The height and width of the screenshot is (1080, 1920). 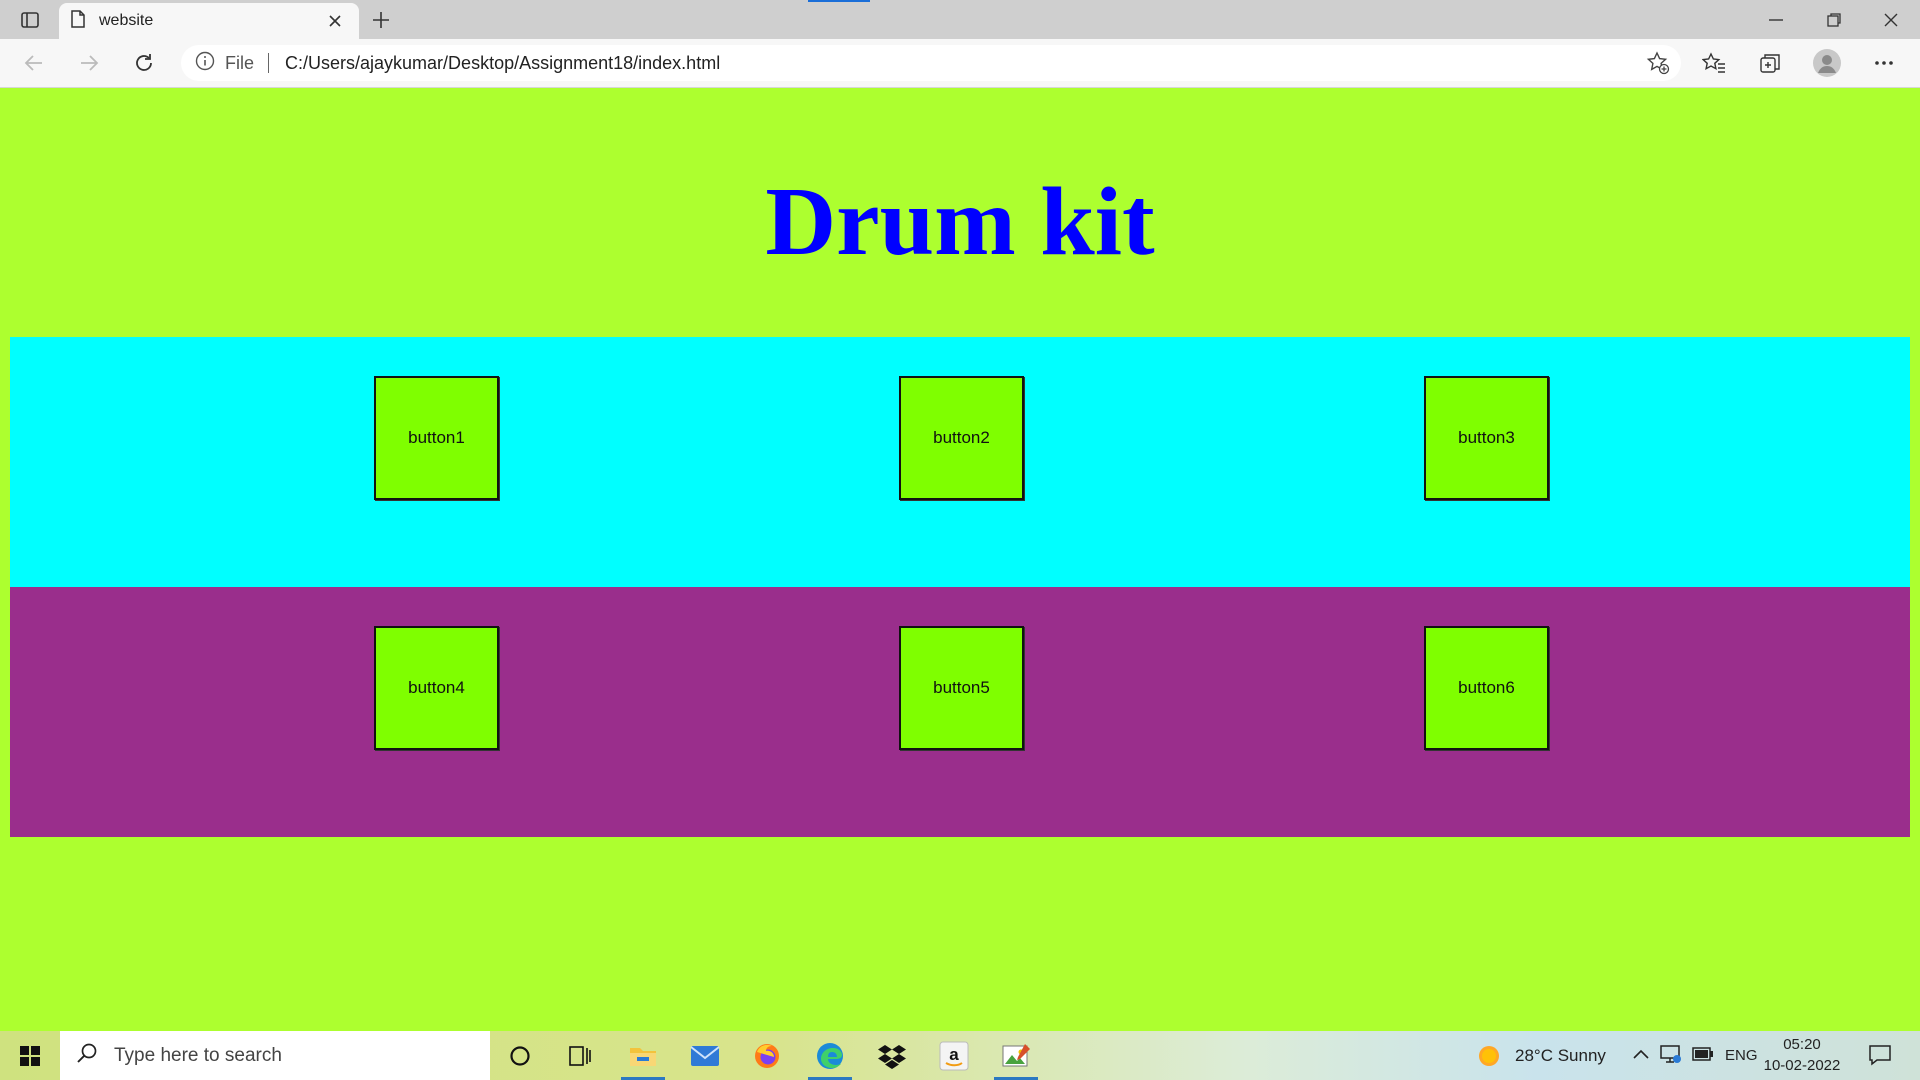 I want to click on restore-icon, so click(x=1833, y=19).